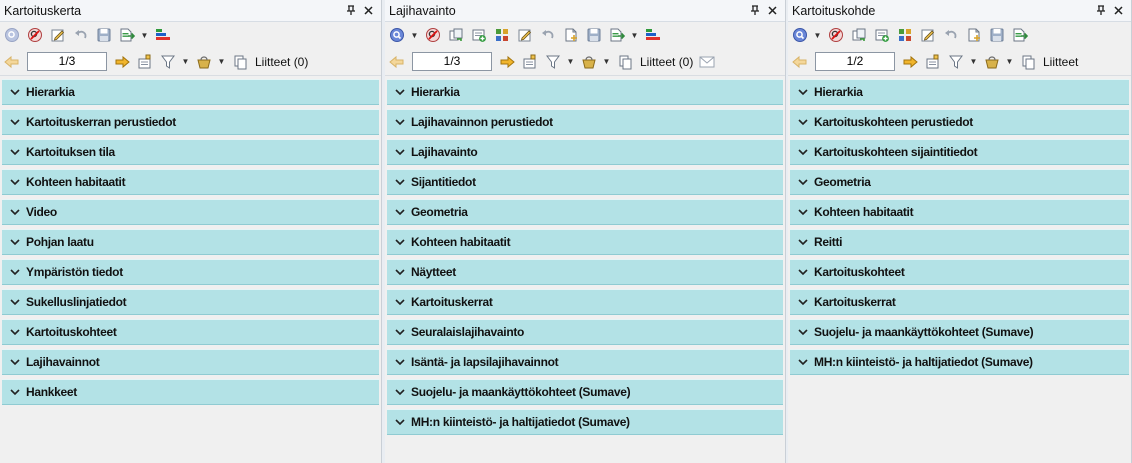 This screenshot has height=463, width=1132. Describe the element at coordinates (452, 61) in the screenshot. I see `record-pager: 1/3` at that location.